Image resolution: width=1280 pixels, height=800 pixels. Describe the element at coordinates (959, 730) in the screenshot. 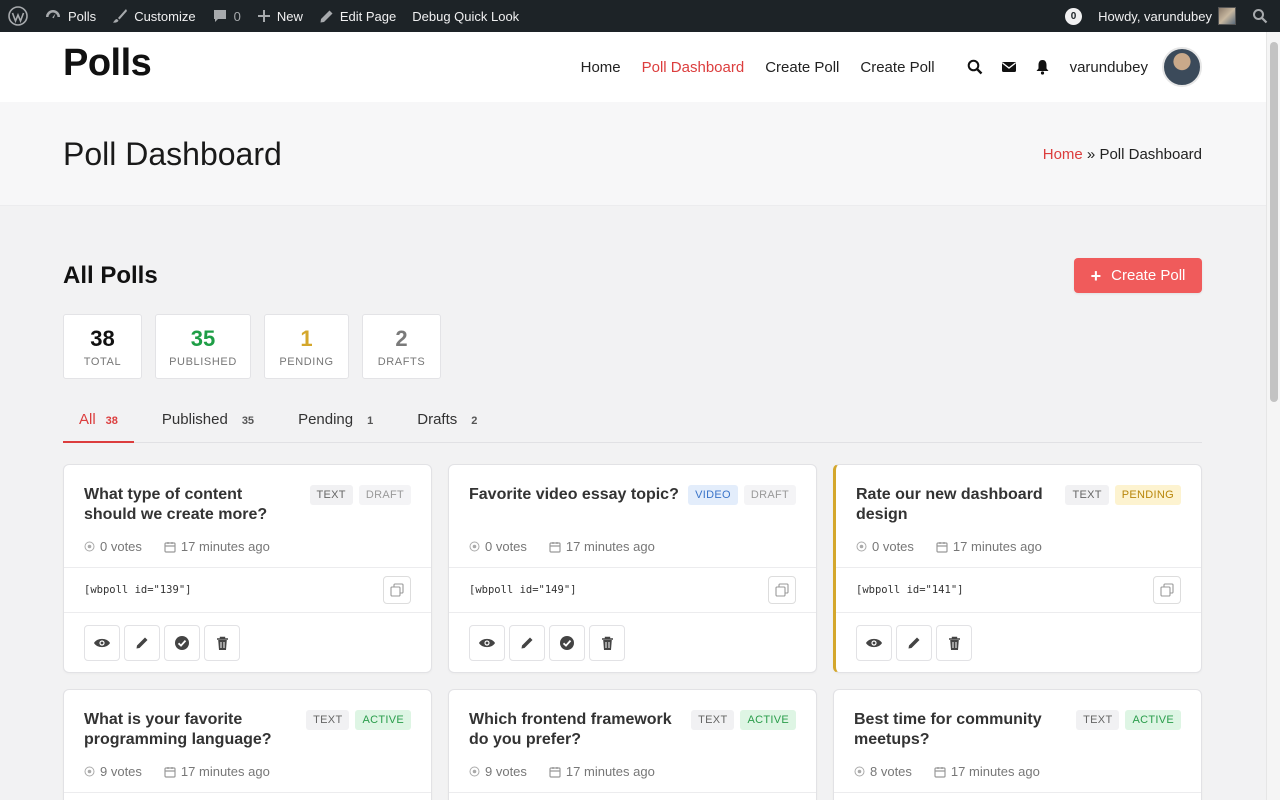

I see `poll-title: Best time for community meetups?` at that location.